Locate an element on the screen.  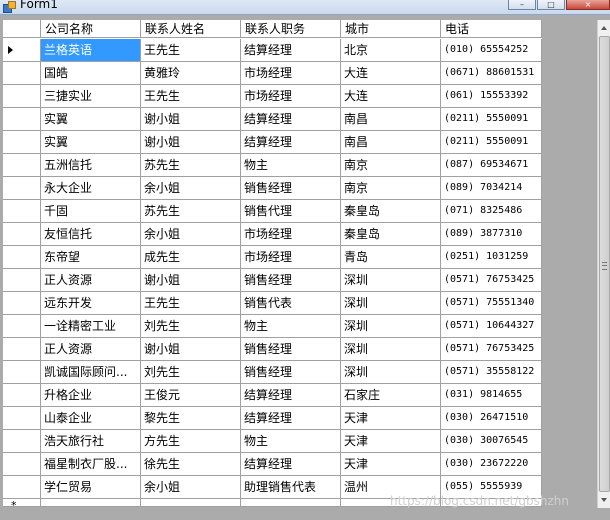
cell-contact-name: 徐先生 is located at coordinates (191, 464).